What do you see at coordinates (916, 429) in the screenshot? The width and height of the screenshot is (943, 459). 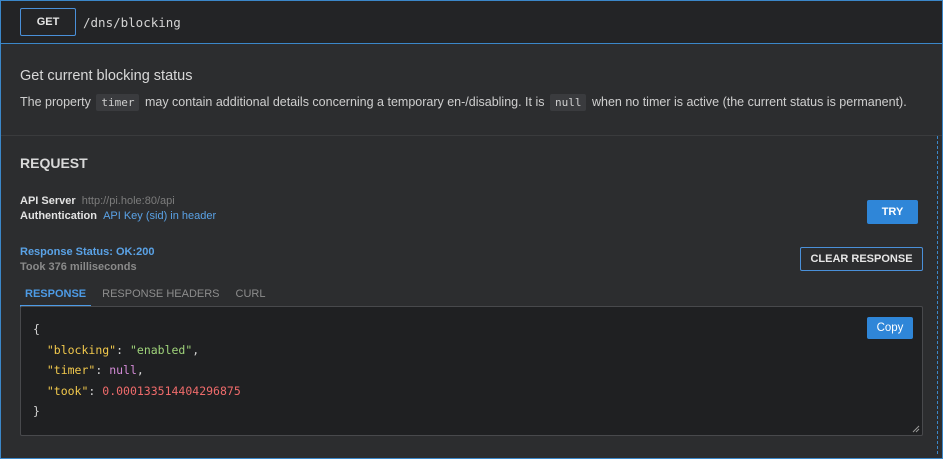 I see `resize-grip-icon` at bounding box center [916, 429].